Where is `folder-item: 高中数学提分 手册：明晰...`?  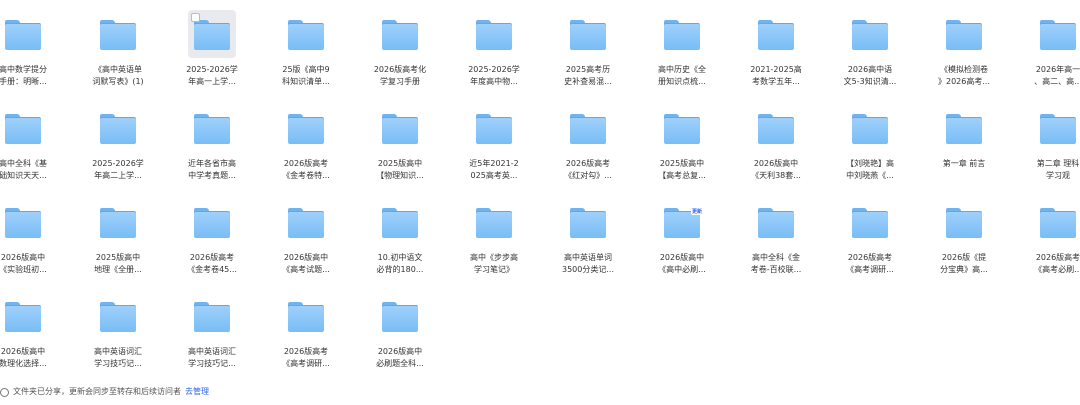
folder-item: 高中数学提分 手册：明晰... is located at coordinates (35, 49).